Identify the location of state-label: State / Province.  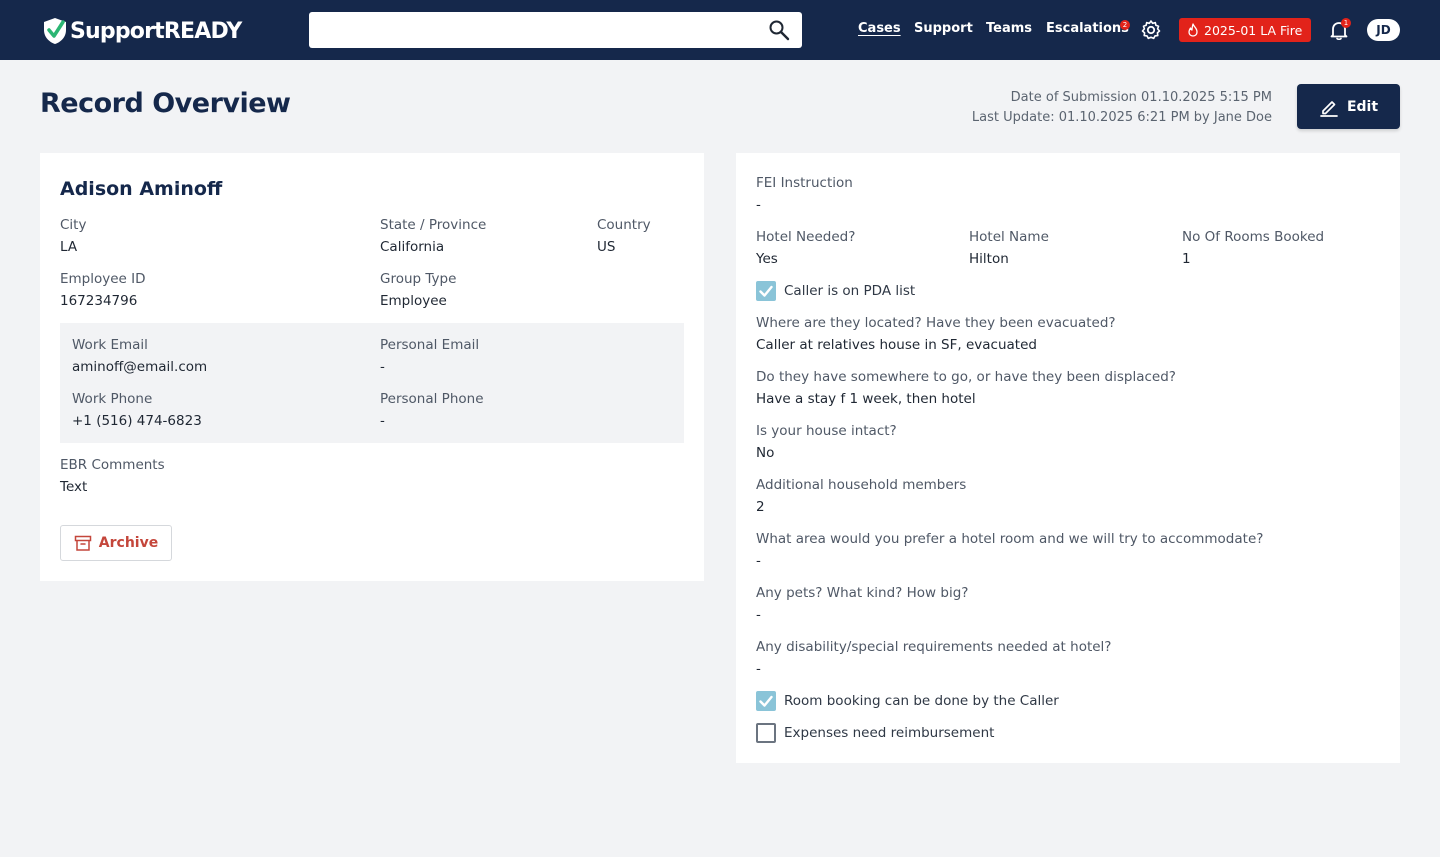
(433, 225).